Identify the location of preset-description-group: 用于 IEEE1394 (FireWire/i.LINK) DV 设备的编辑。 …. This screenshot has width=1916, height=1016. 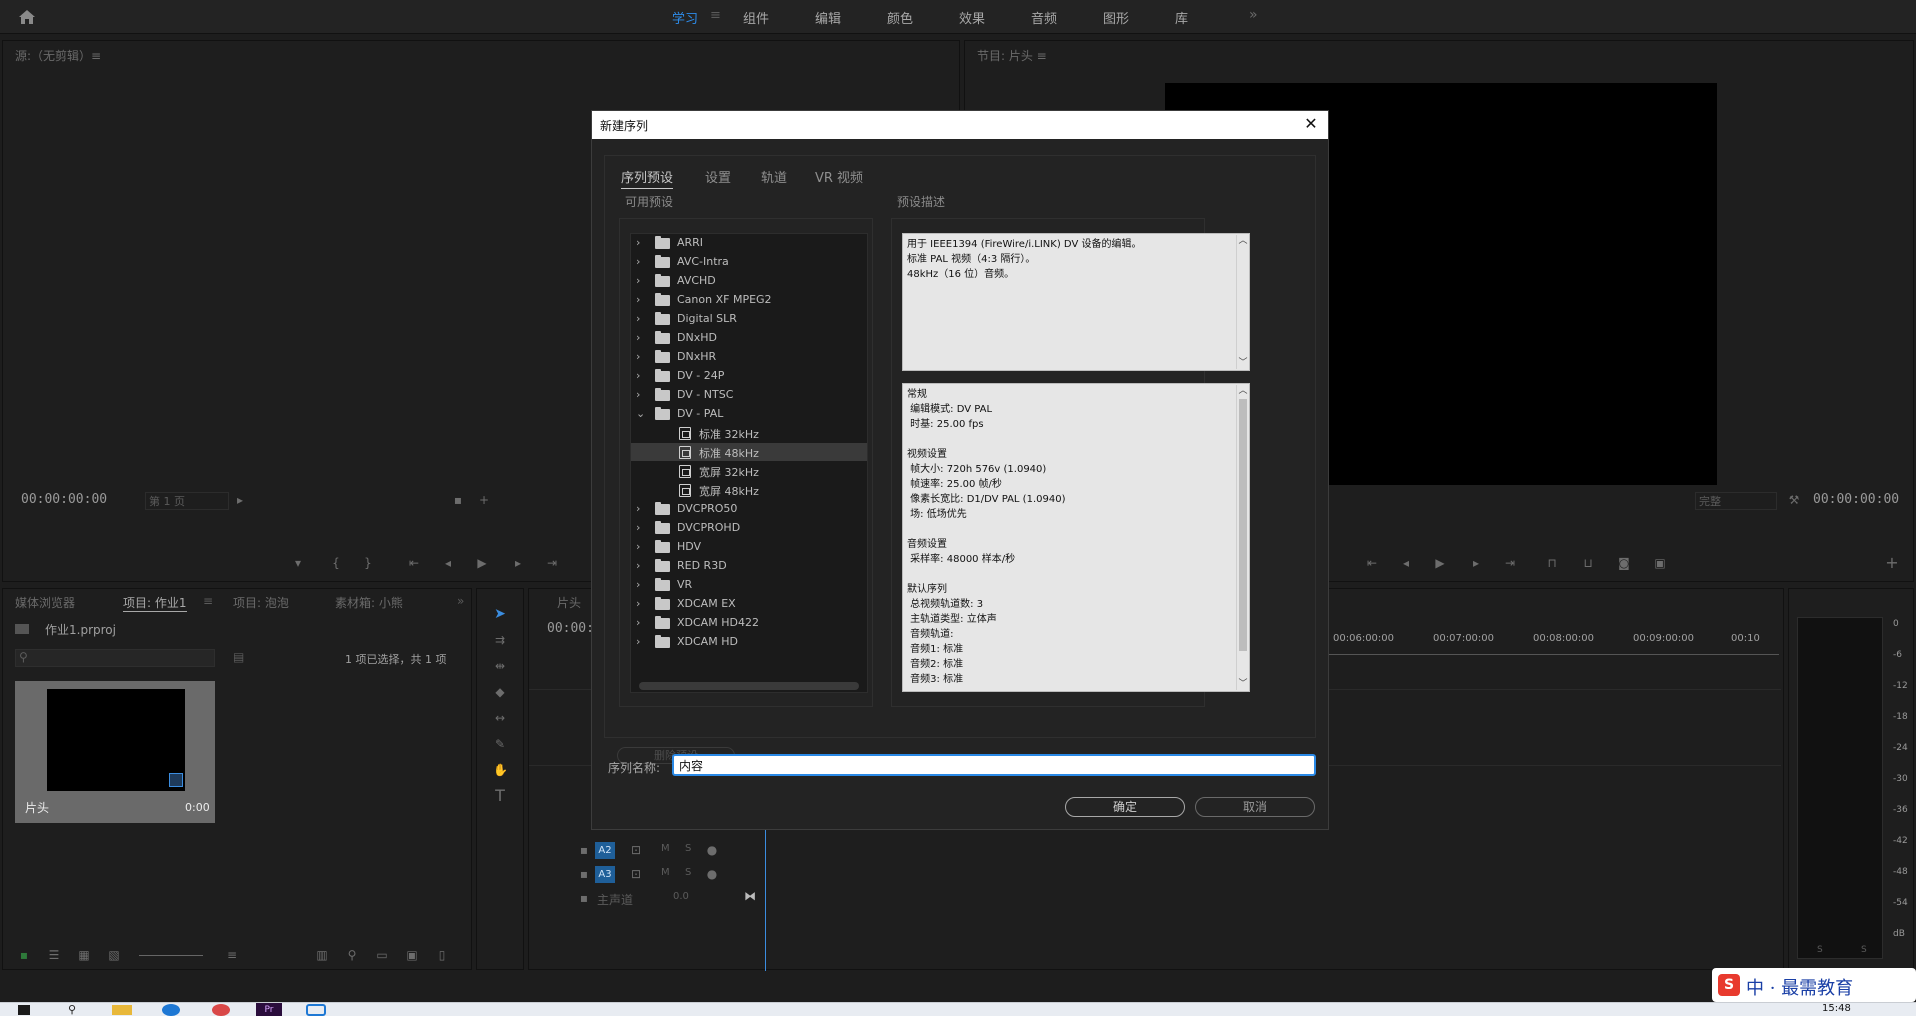
(1070, 462).